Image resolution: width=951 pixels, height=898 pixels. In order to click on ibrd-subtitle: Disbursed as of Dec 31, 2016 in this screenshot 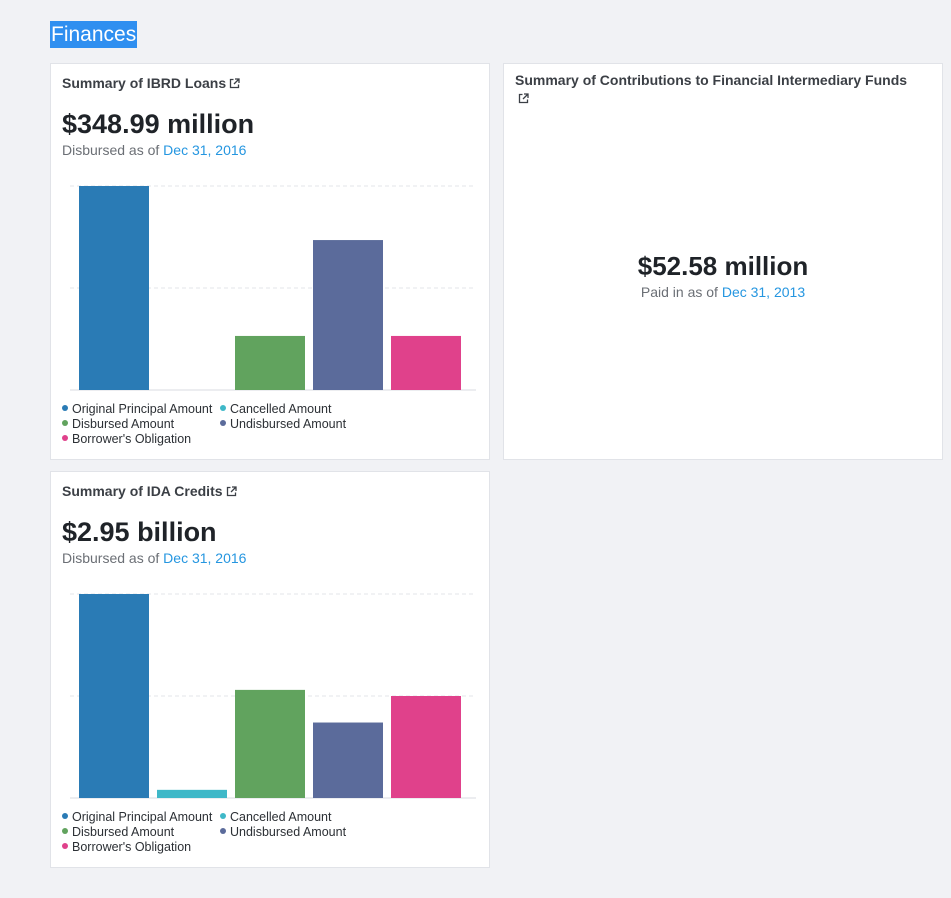, I will do `click(154, 150)`.